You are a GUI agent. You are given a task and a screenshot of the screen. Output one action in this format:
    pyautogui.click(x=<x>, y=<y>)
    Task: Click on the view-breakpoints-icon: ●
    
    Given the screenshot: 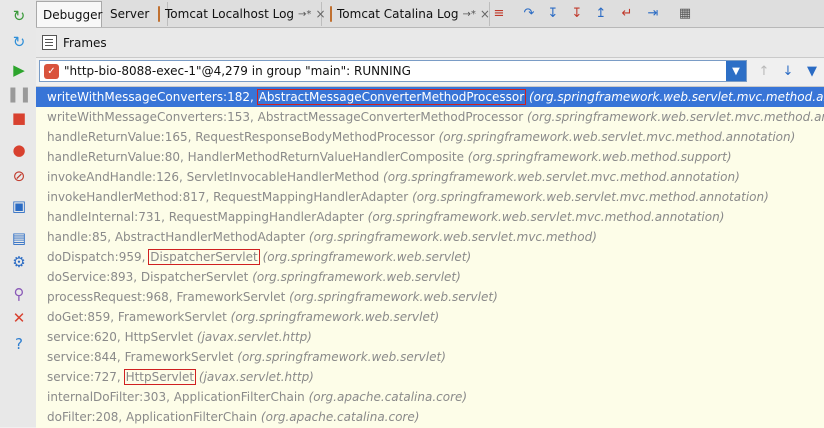 What is the action you would take?
    pyautogui.click(x=19, y=150)
    